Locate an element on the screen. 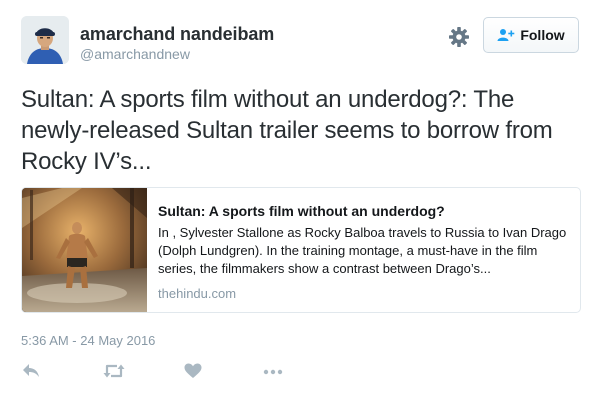 The height and width of the screenshot is (413, 604). avatar is located at coordinates (45, 40).